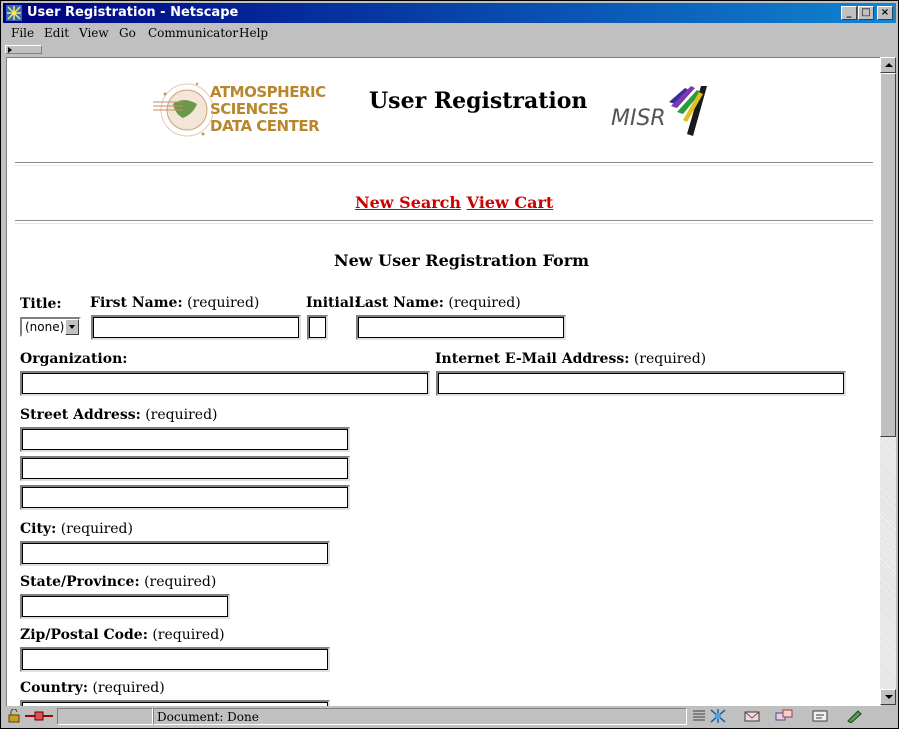  Describe the element at coordinates (317, 327) in the screenshot. I see `initial-input` at that location.